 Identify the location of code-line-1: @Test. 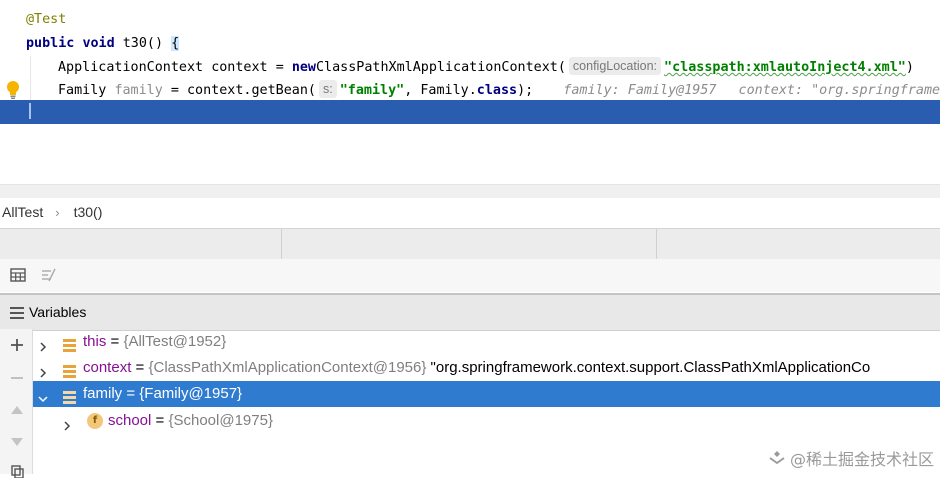
(46, 19).